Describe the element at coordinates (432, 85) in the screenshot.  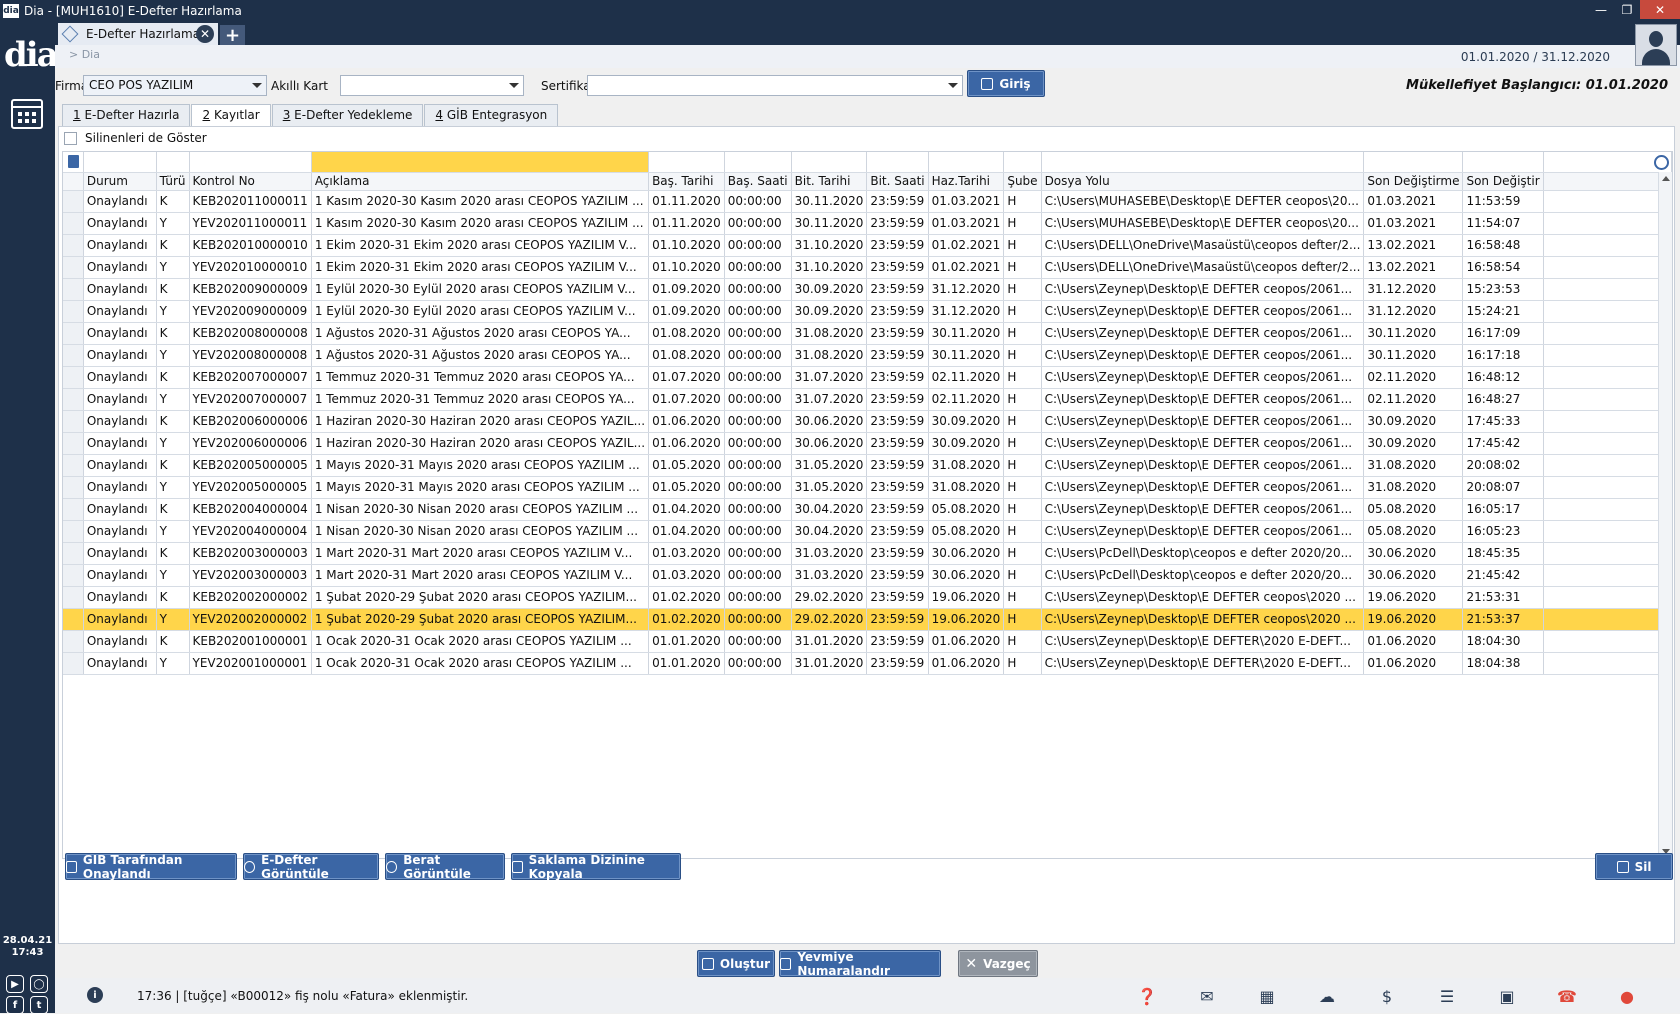
I see `akilli-kart-select` at that location.